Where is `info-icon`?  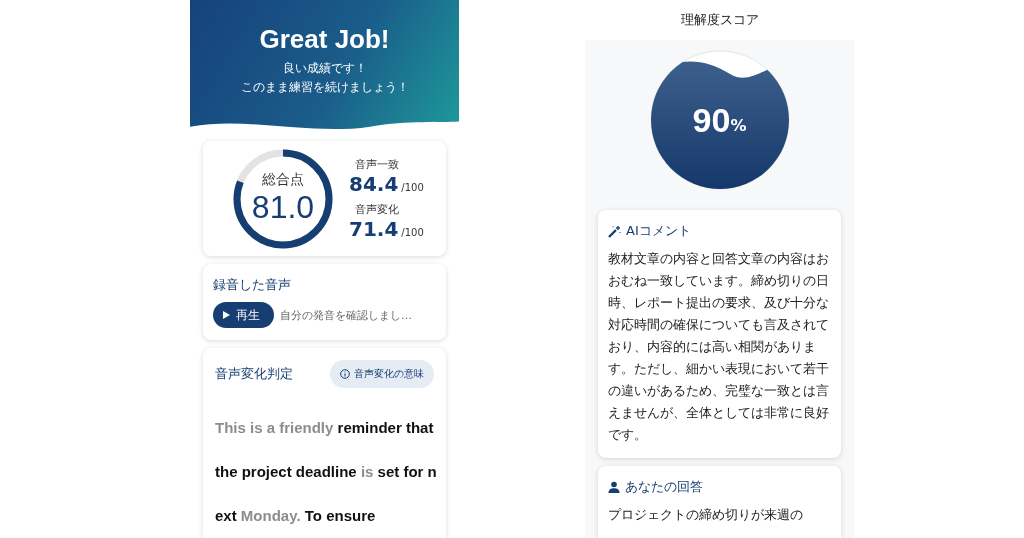 info-icon is located at coordinates (345, 374).